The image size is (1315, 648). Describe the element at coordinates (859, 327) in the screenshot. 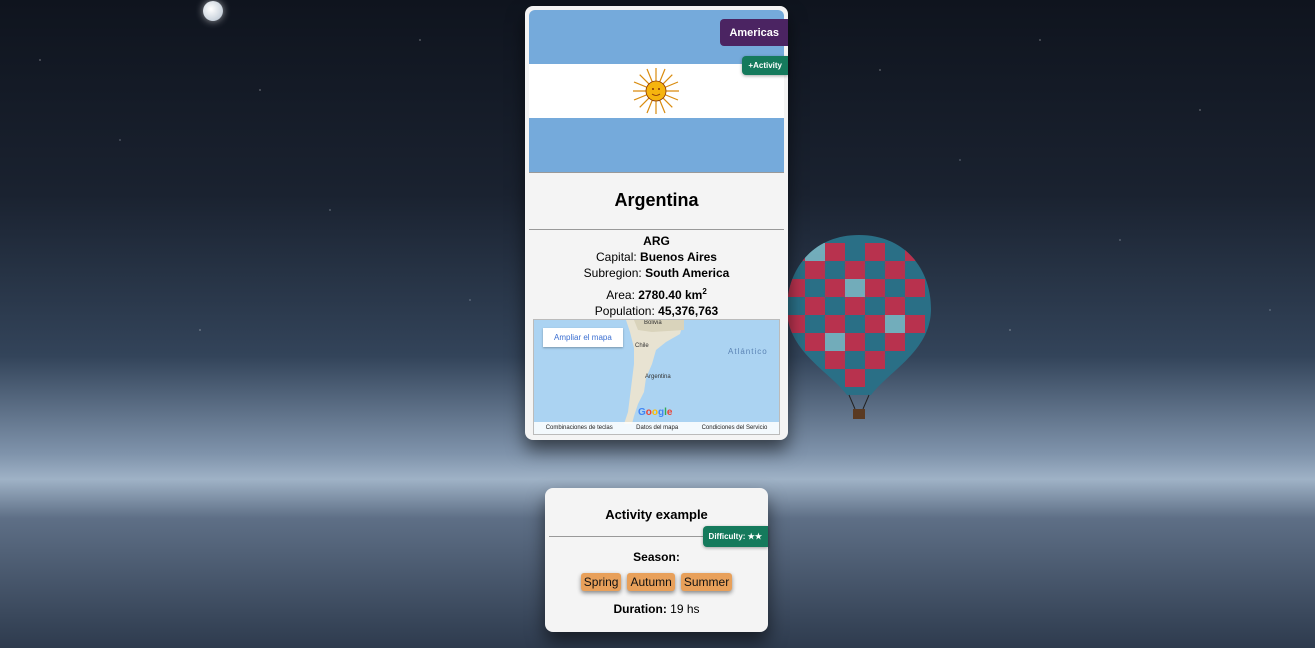

I see `hot-air-balloon-image` at that location.